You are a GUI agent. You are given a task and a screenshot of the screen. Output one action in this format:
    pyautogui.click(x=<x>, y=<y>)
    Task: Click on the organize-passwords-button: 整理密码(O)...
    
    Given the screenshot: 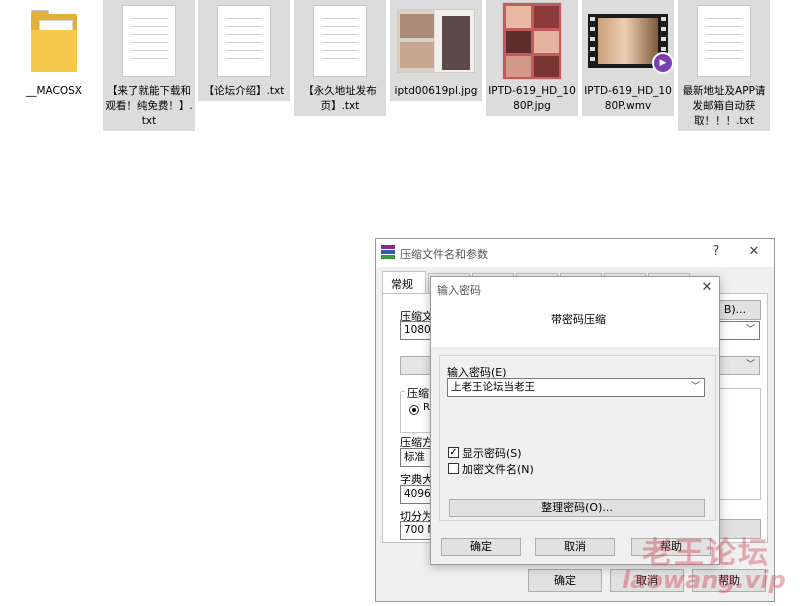 What is the action you would take?
    pyautogui.click(x=577, y=508)
    